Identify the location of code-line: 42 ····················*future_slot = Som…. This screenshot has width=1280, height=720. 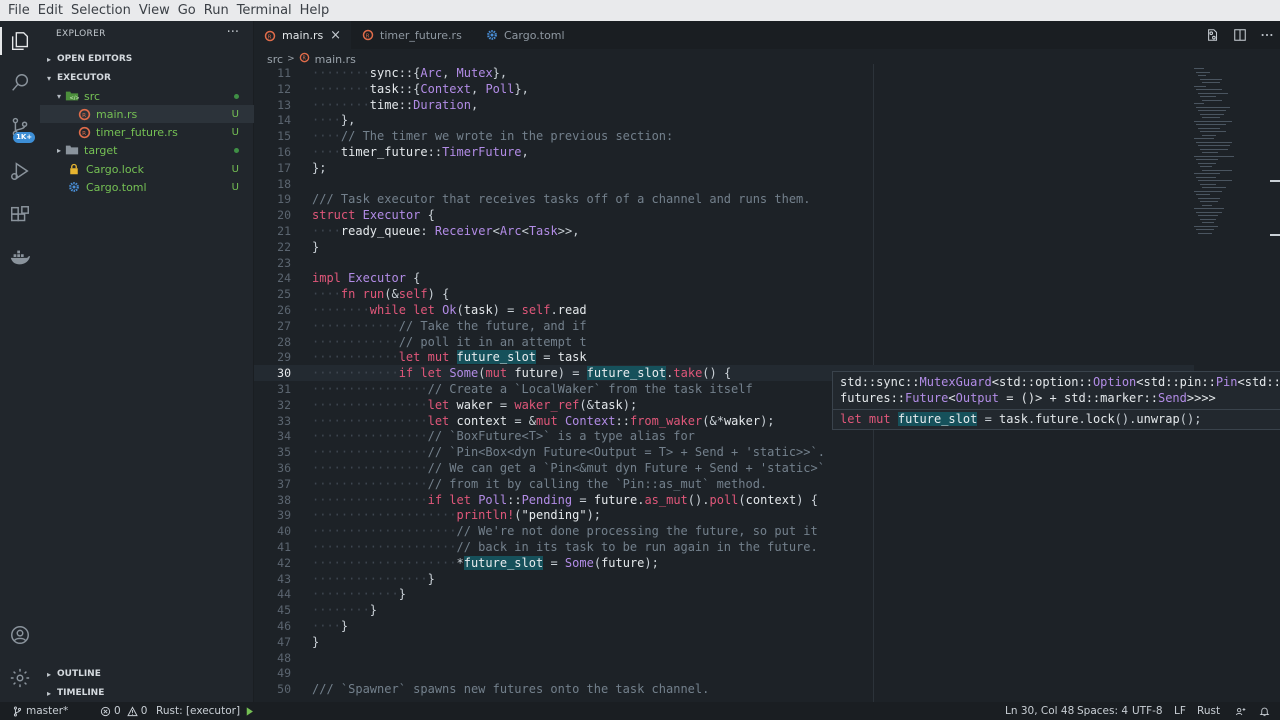
(724, 563).